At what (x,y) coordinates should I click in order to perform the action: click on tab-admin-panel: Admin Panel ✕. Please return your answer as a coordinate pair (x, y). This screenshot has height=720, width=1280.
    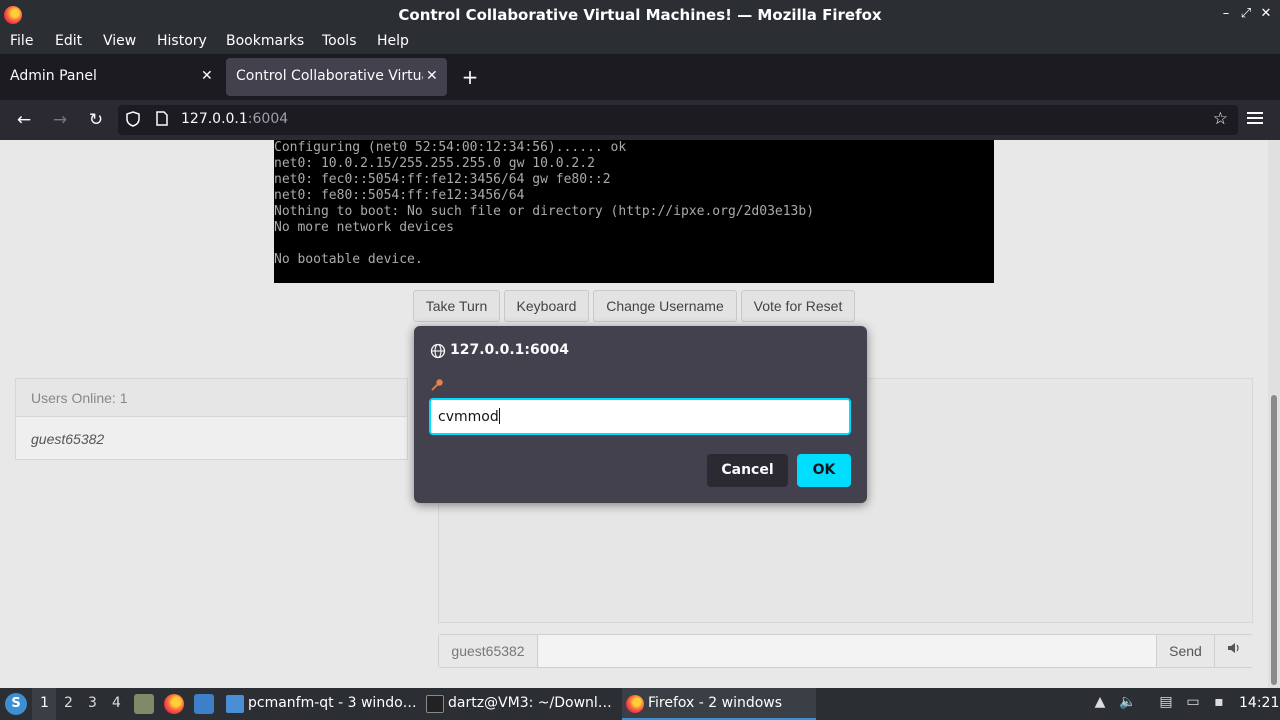
    Looking at the image, I should click on (111, 77).